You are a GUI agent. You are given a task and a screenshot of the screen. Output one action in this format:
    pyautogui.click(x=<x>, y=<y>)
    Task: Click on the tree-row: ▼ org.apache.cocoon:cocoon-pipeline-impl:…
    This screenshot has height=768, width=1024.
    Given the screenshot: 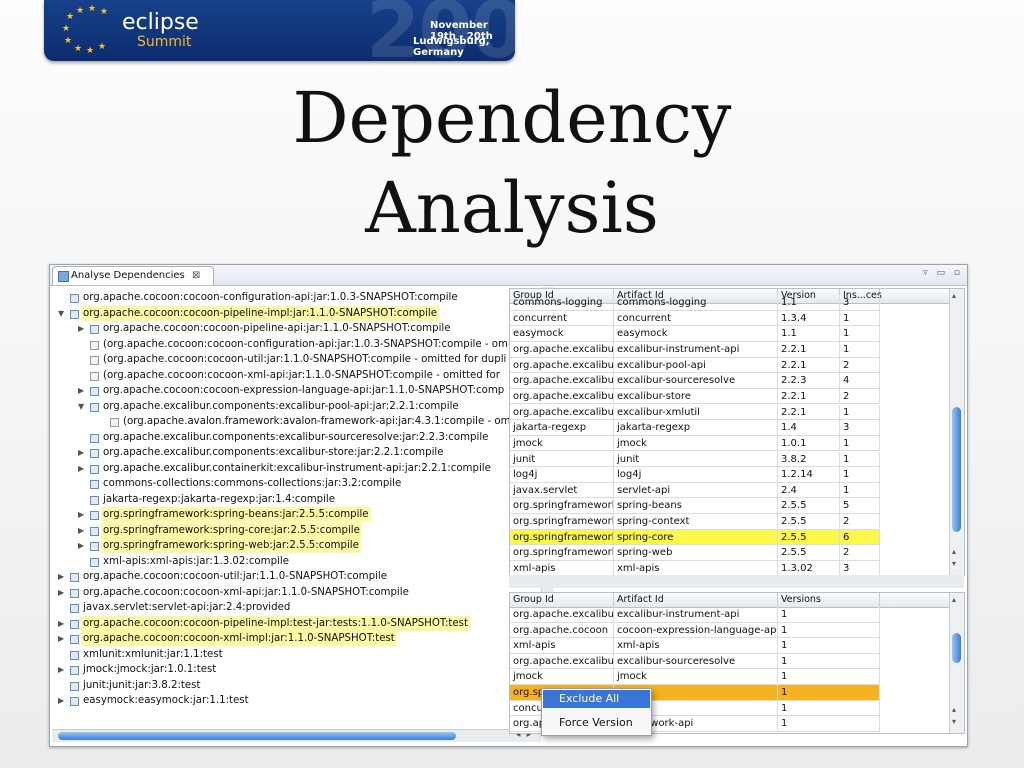 What is the action you would take?
    pyautogui.click(x=296, y=313)
    